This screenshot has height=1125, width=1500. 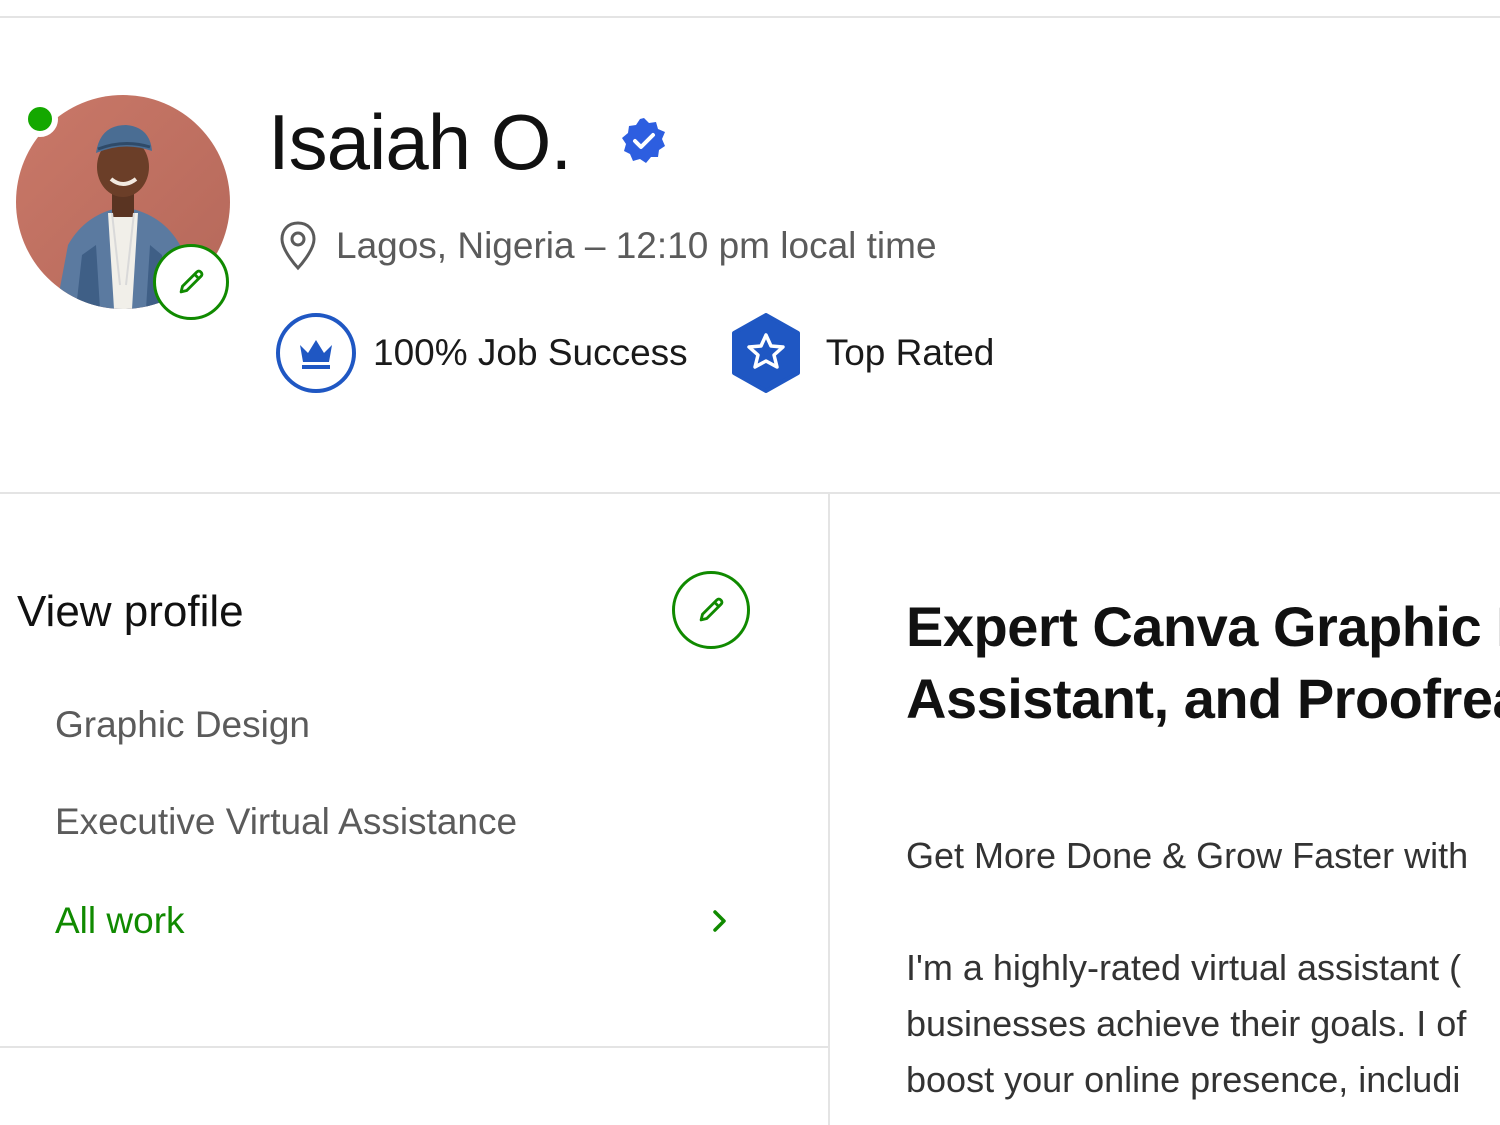 What do you see at coordinates (286, 822) in the screenshot?
I see `specialty-executive-virtual-assistance: Executive Virtual Assistance` at bounding box center [286, 822].